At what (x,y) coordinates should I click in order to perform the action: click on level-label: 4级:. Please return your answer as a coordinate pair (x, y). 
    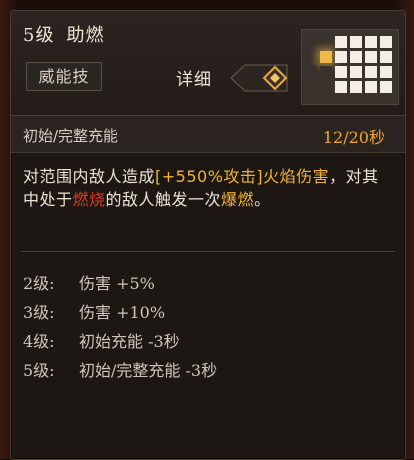
    Looking at the image, I should click on (39, 341).